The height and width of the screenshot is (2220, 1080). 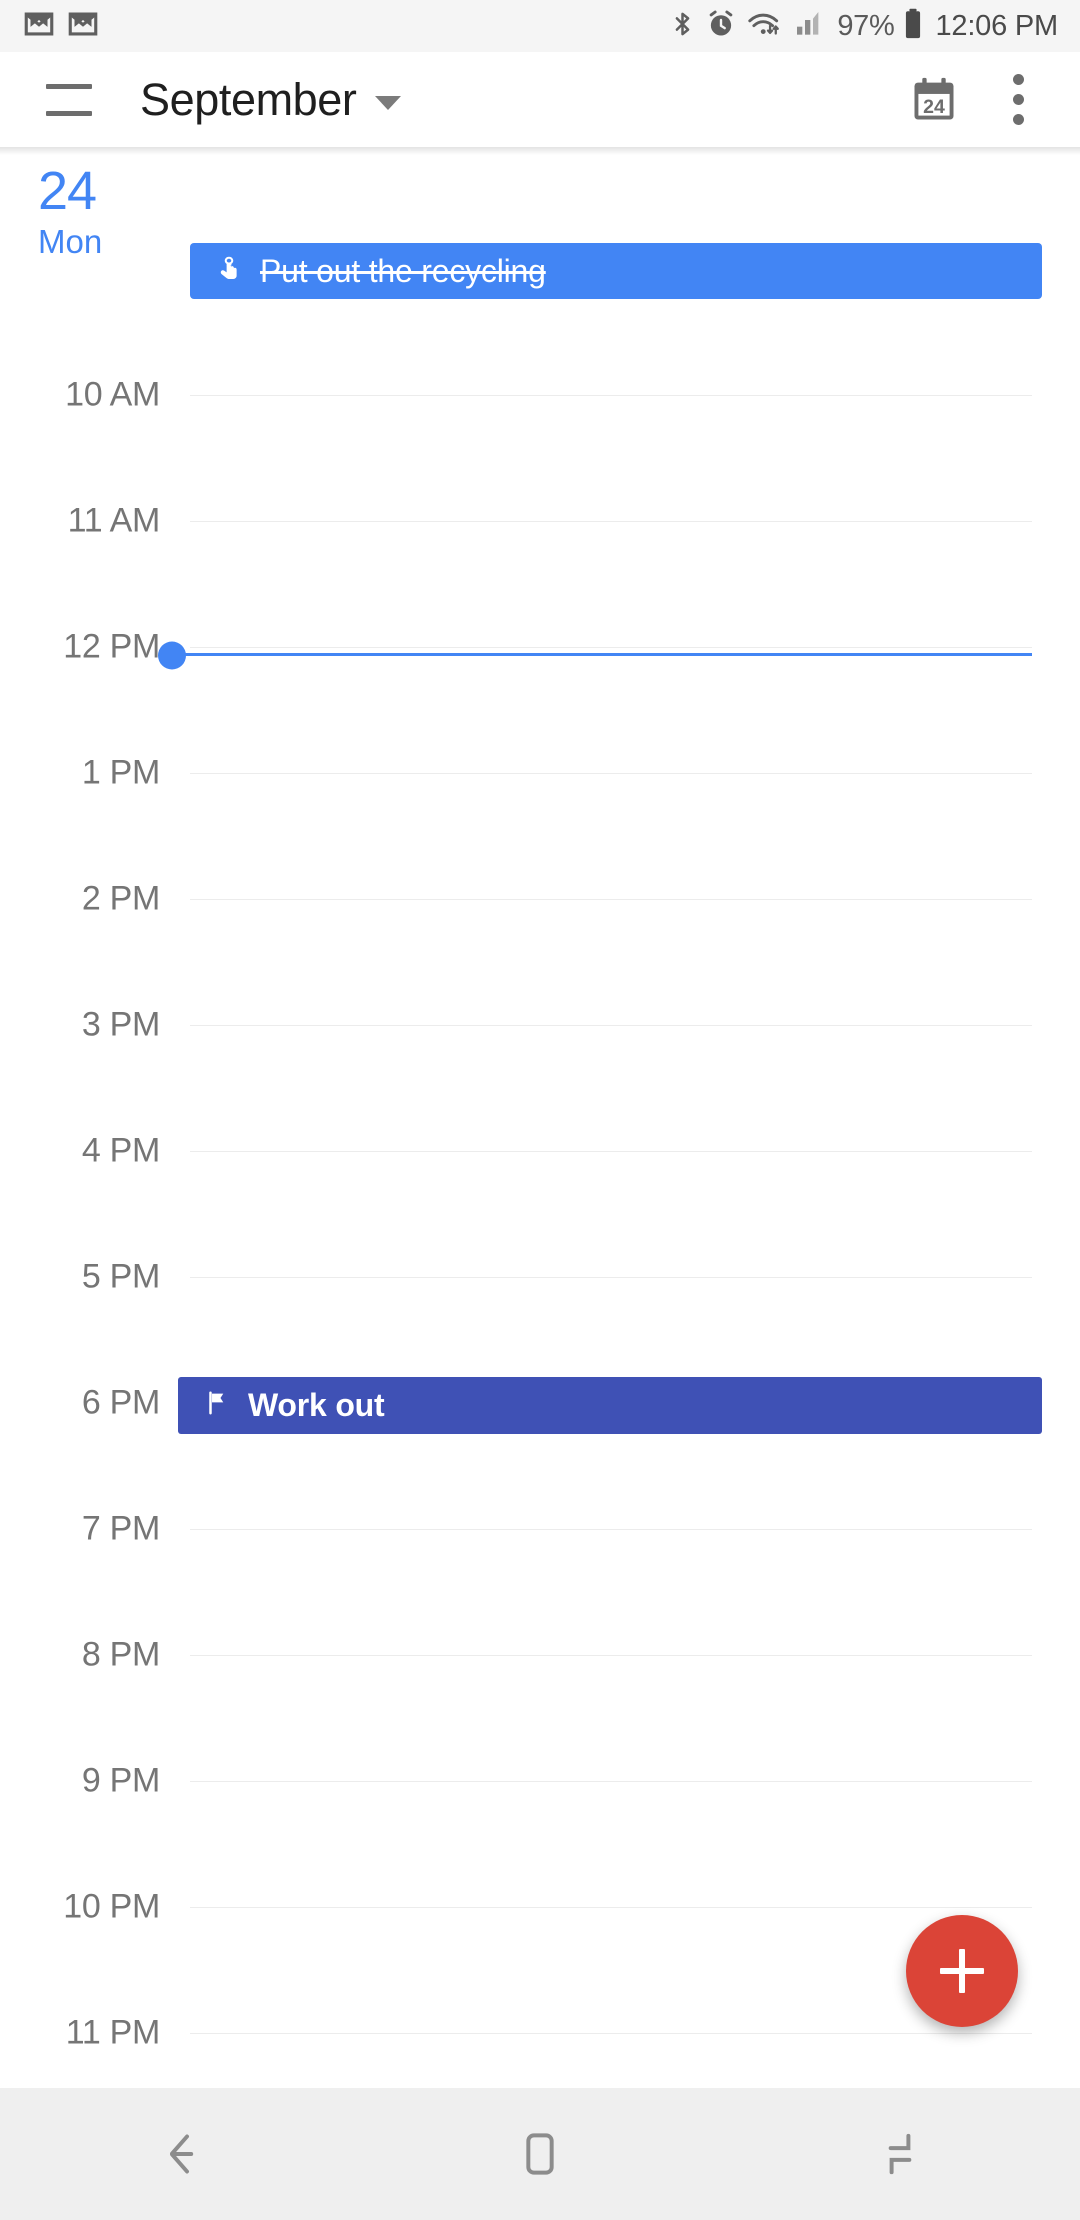 I want to click on hour-row: 10 AM, so click(x=540, y=395).